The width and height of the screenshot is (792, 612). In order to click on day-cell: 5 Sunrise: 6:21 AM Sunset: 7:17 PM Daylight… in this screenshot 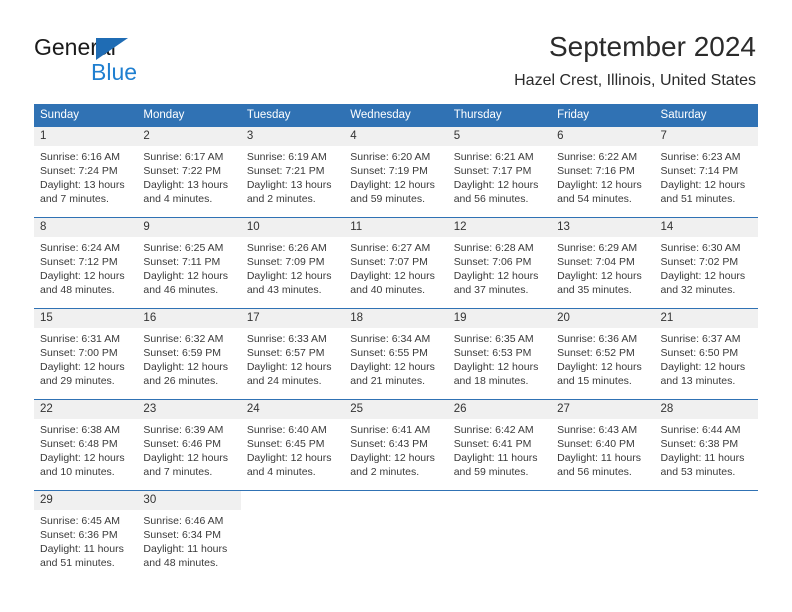, I will do `click(499, 172)`.